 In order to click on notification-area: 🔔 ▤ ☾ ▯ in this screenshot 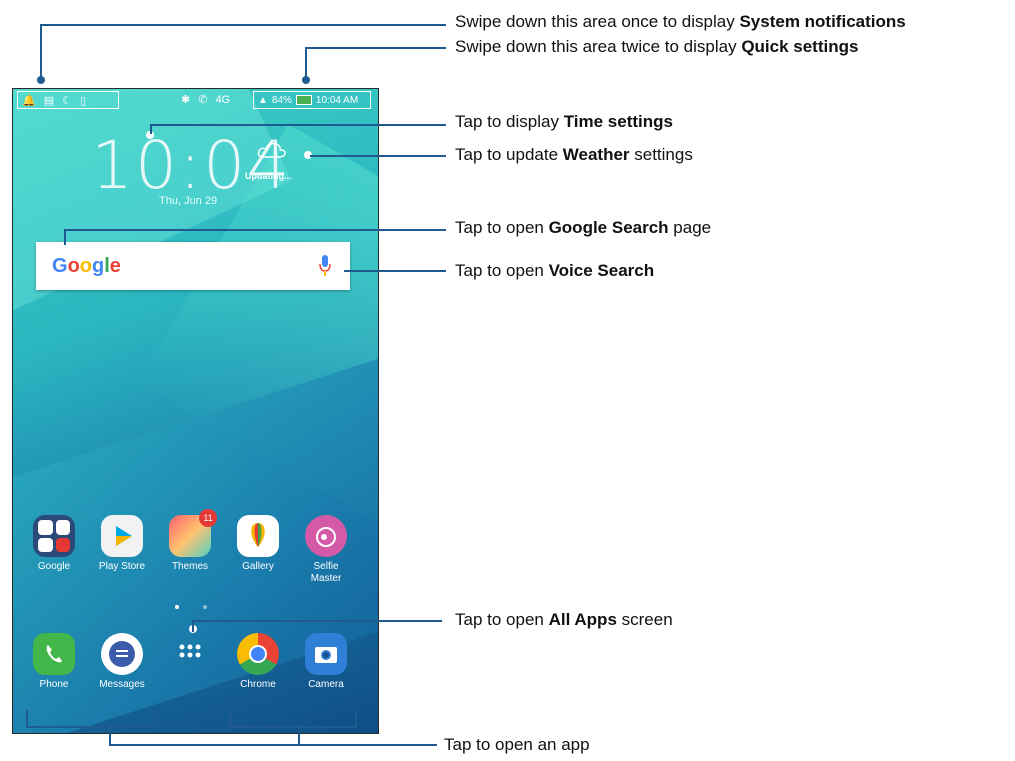, I will do `click(68, 100)`.